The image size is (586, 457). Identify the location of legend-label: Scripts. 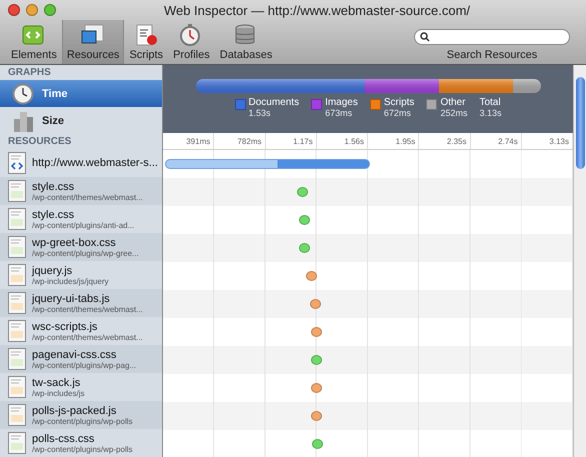
(399, 102).